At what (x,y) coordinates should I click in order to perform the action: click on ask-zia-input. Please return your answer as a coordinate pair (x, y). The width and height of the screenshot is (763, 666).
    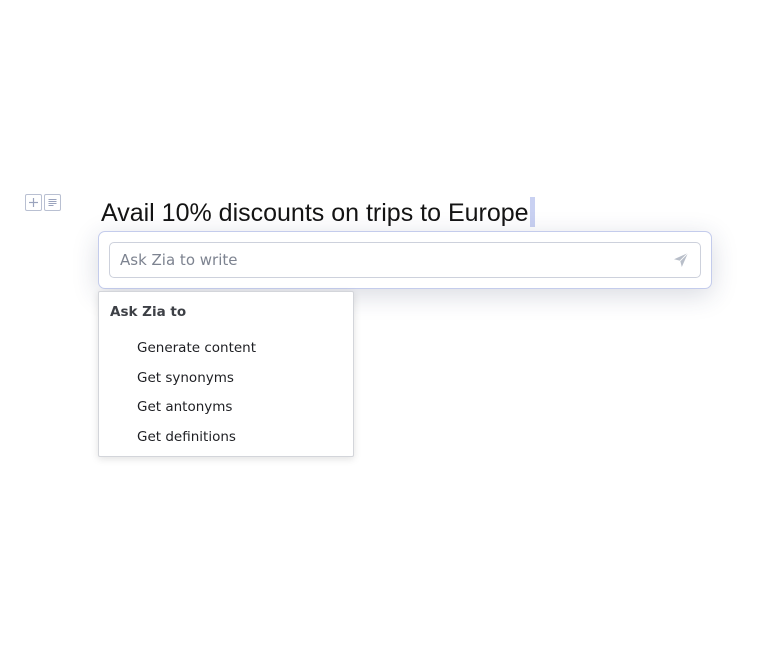
    Looking at the image, I should click on (388, 260).